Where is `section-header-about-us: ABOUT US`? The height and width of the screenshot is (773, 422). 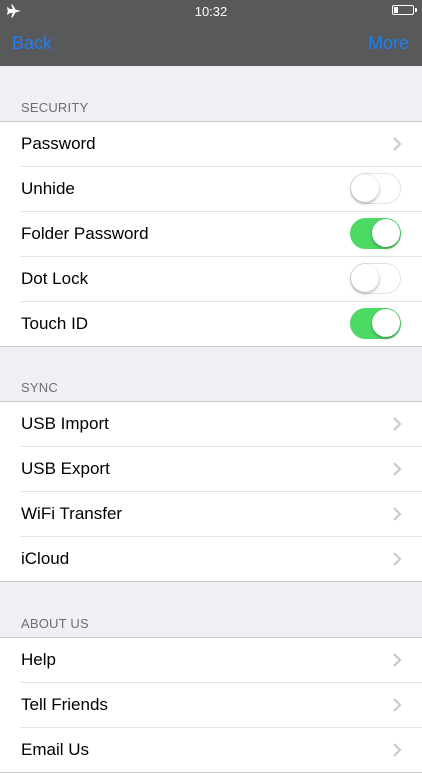
section-header-about-us: ABOUT US is located at coordinates (55, 623).